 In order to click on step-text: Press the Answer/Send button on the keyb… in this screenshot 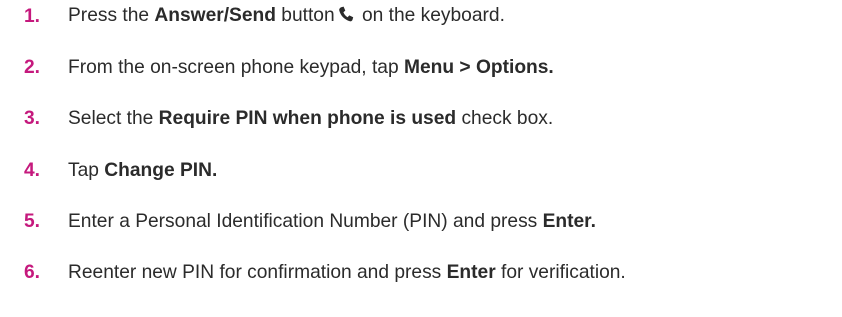, I will do `click(286, 17)`.